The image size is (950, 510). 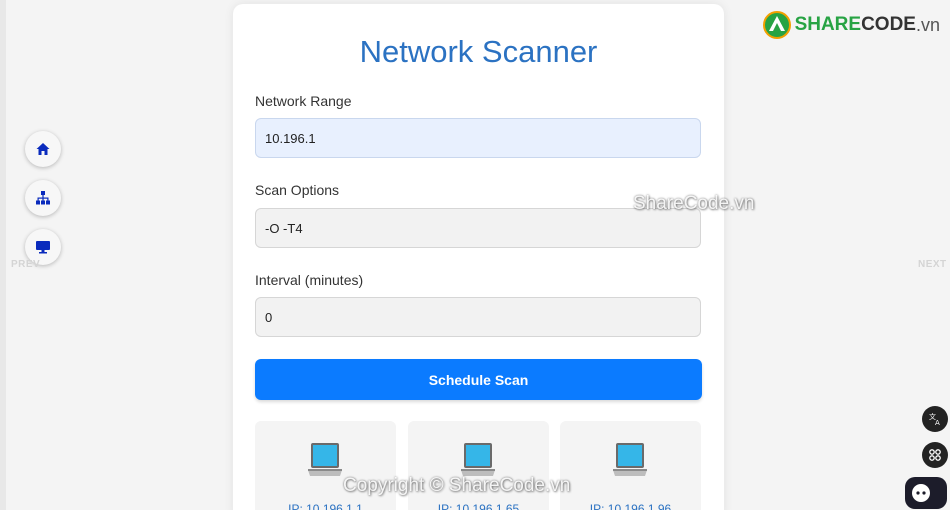 I want to click on host-card: IP: 10.196.1.96, so click(x=630, y=465).